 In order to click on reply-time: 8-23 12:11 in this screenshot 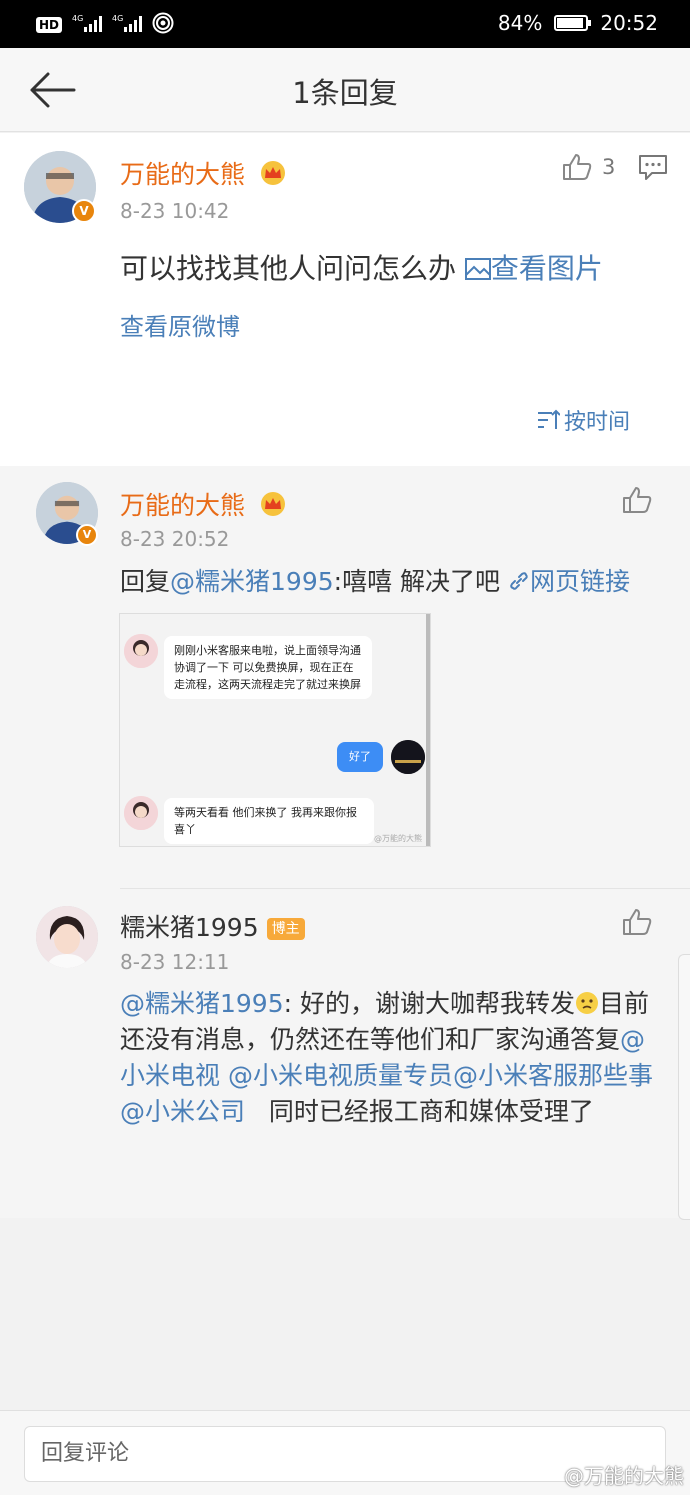, I will do `click(175, 962)`.